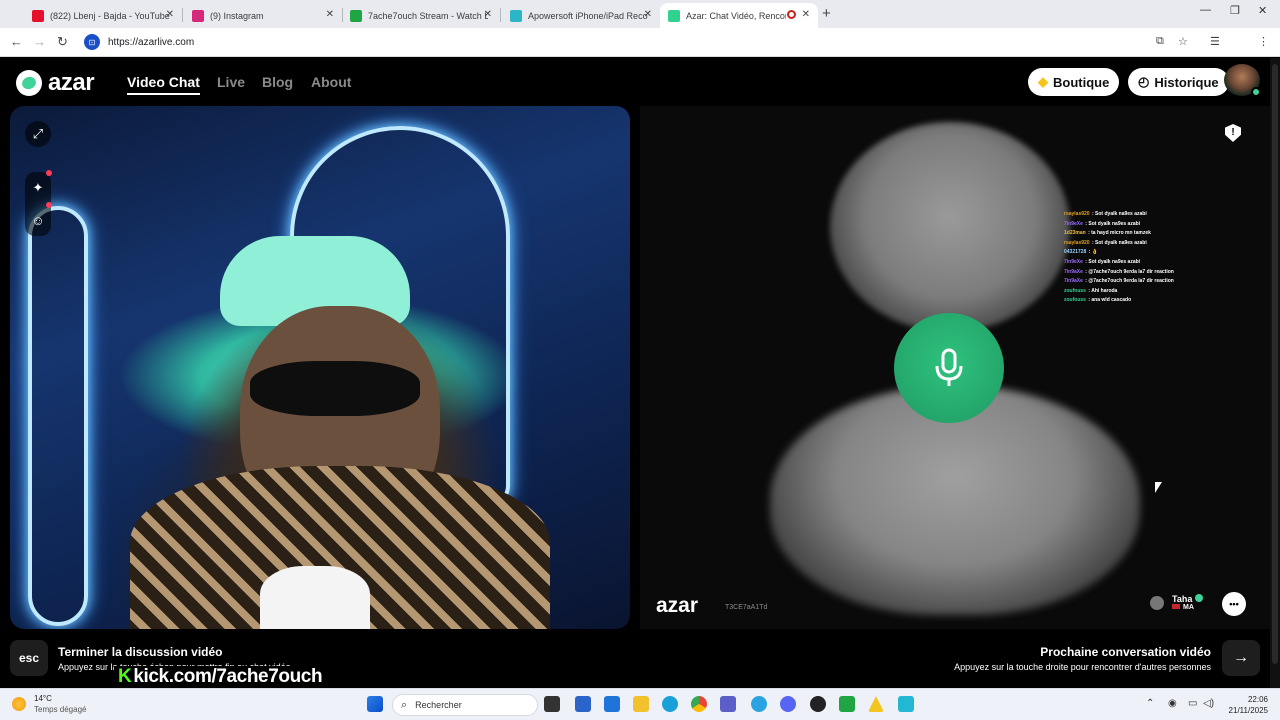 The height and width of the screenshot is (720, 1280). I want to click on restore-icon: ❐, so click(1235, 10).